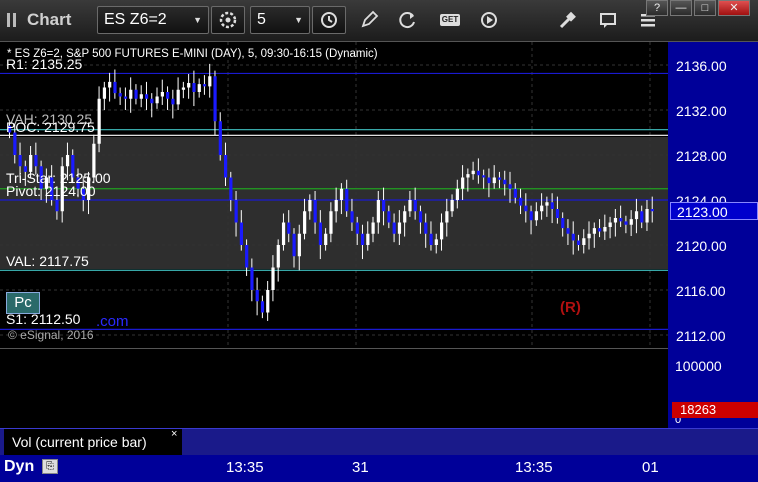 This screenshot has height=482, width=758. Describe the element at coordinates (334, 388) in the screenshot. I see `volume-panel` at that location.